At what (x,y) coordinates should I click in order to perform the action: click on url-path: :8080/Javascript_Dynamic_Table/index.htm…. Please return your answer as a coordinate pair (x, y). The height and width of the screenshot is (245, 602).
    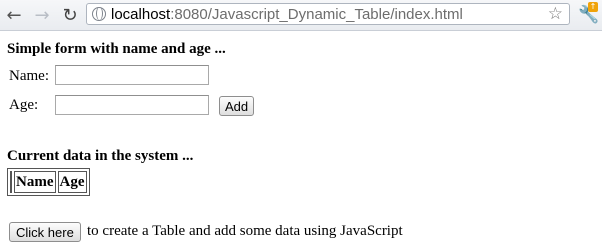
    Looking at the image, I should click on (316, 14).